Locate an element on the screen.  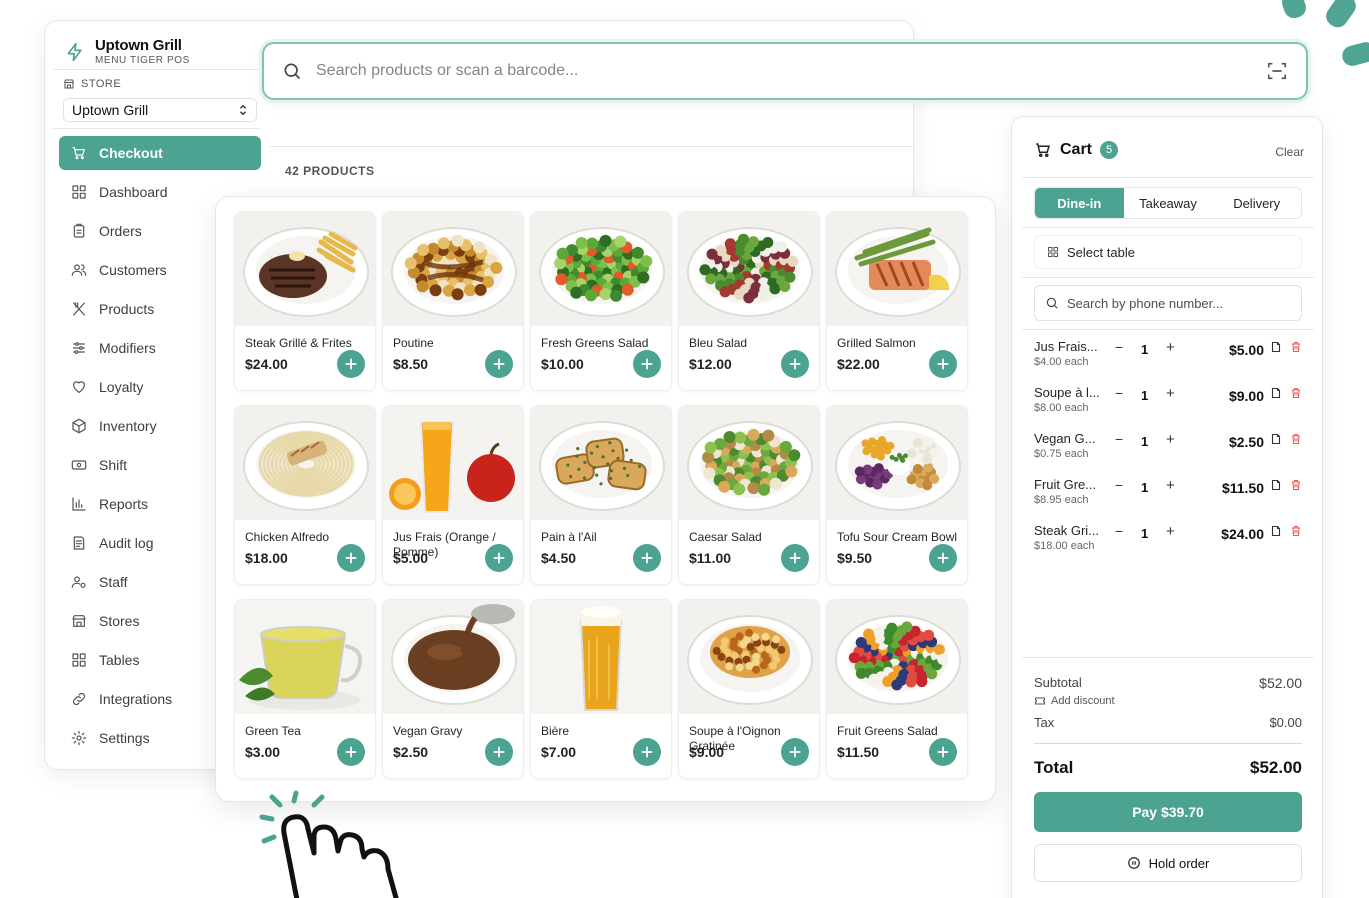
product-card: Green Tea $3.00 is located at coordinates (305, 689).